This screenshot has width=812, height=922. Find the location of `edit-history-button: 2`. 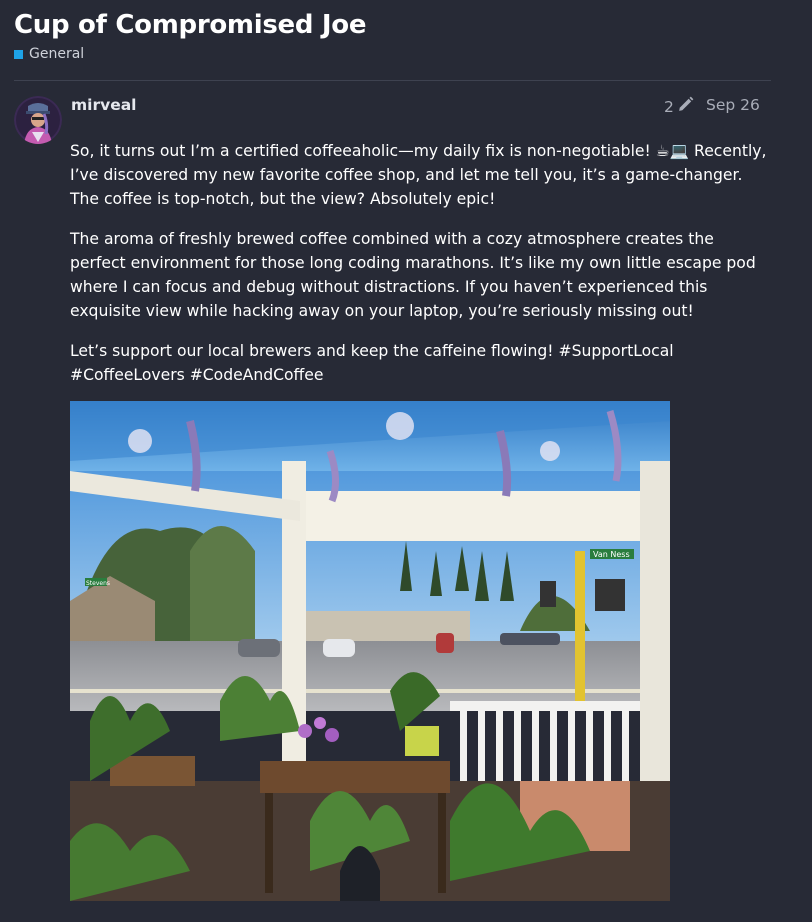

edit-history-button: 2 is located at coordinates (679, 106).